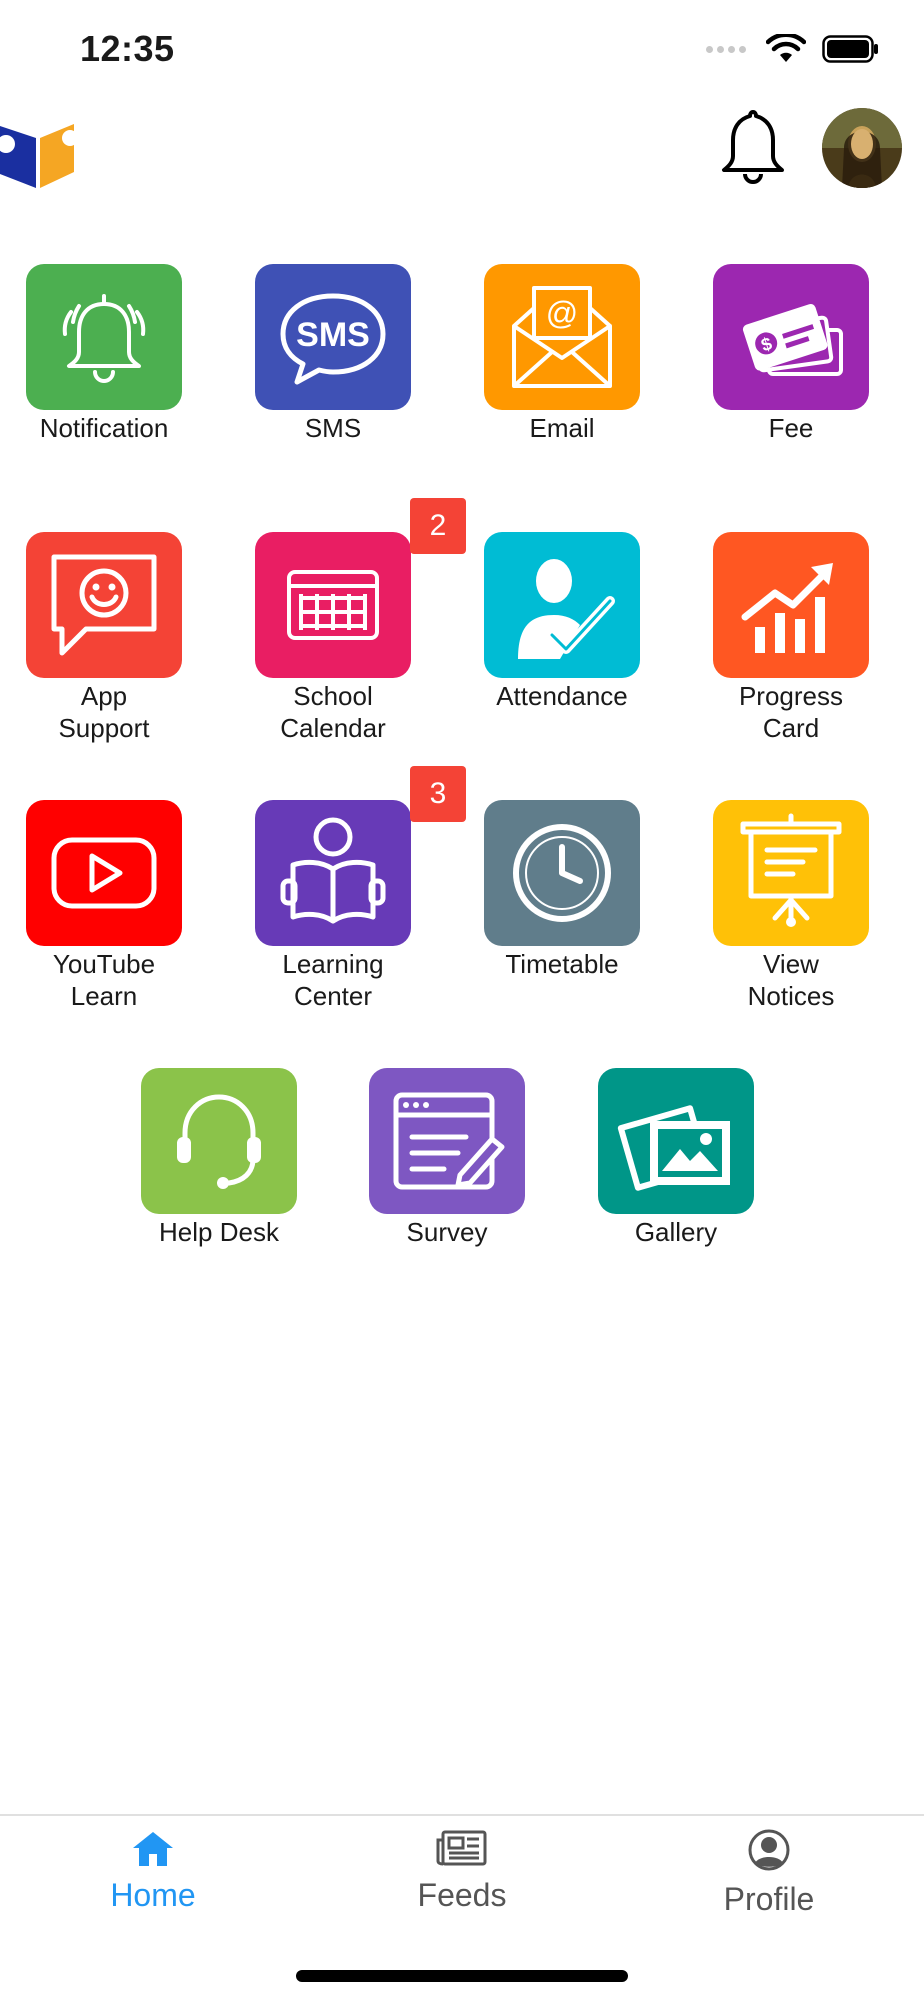 Image resolution: width=924 pixels, height=2002 pixels. What do you see at coordinates (769, 1899) in the screenshot?
I see `tab-label: Profile` at bounding box center [769, 1899].